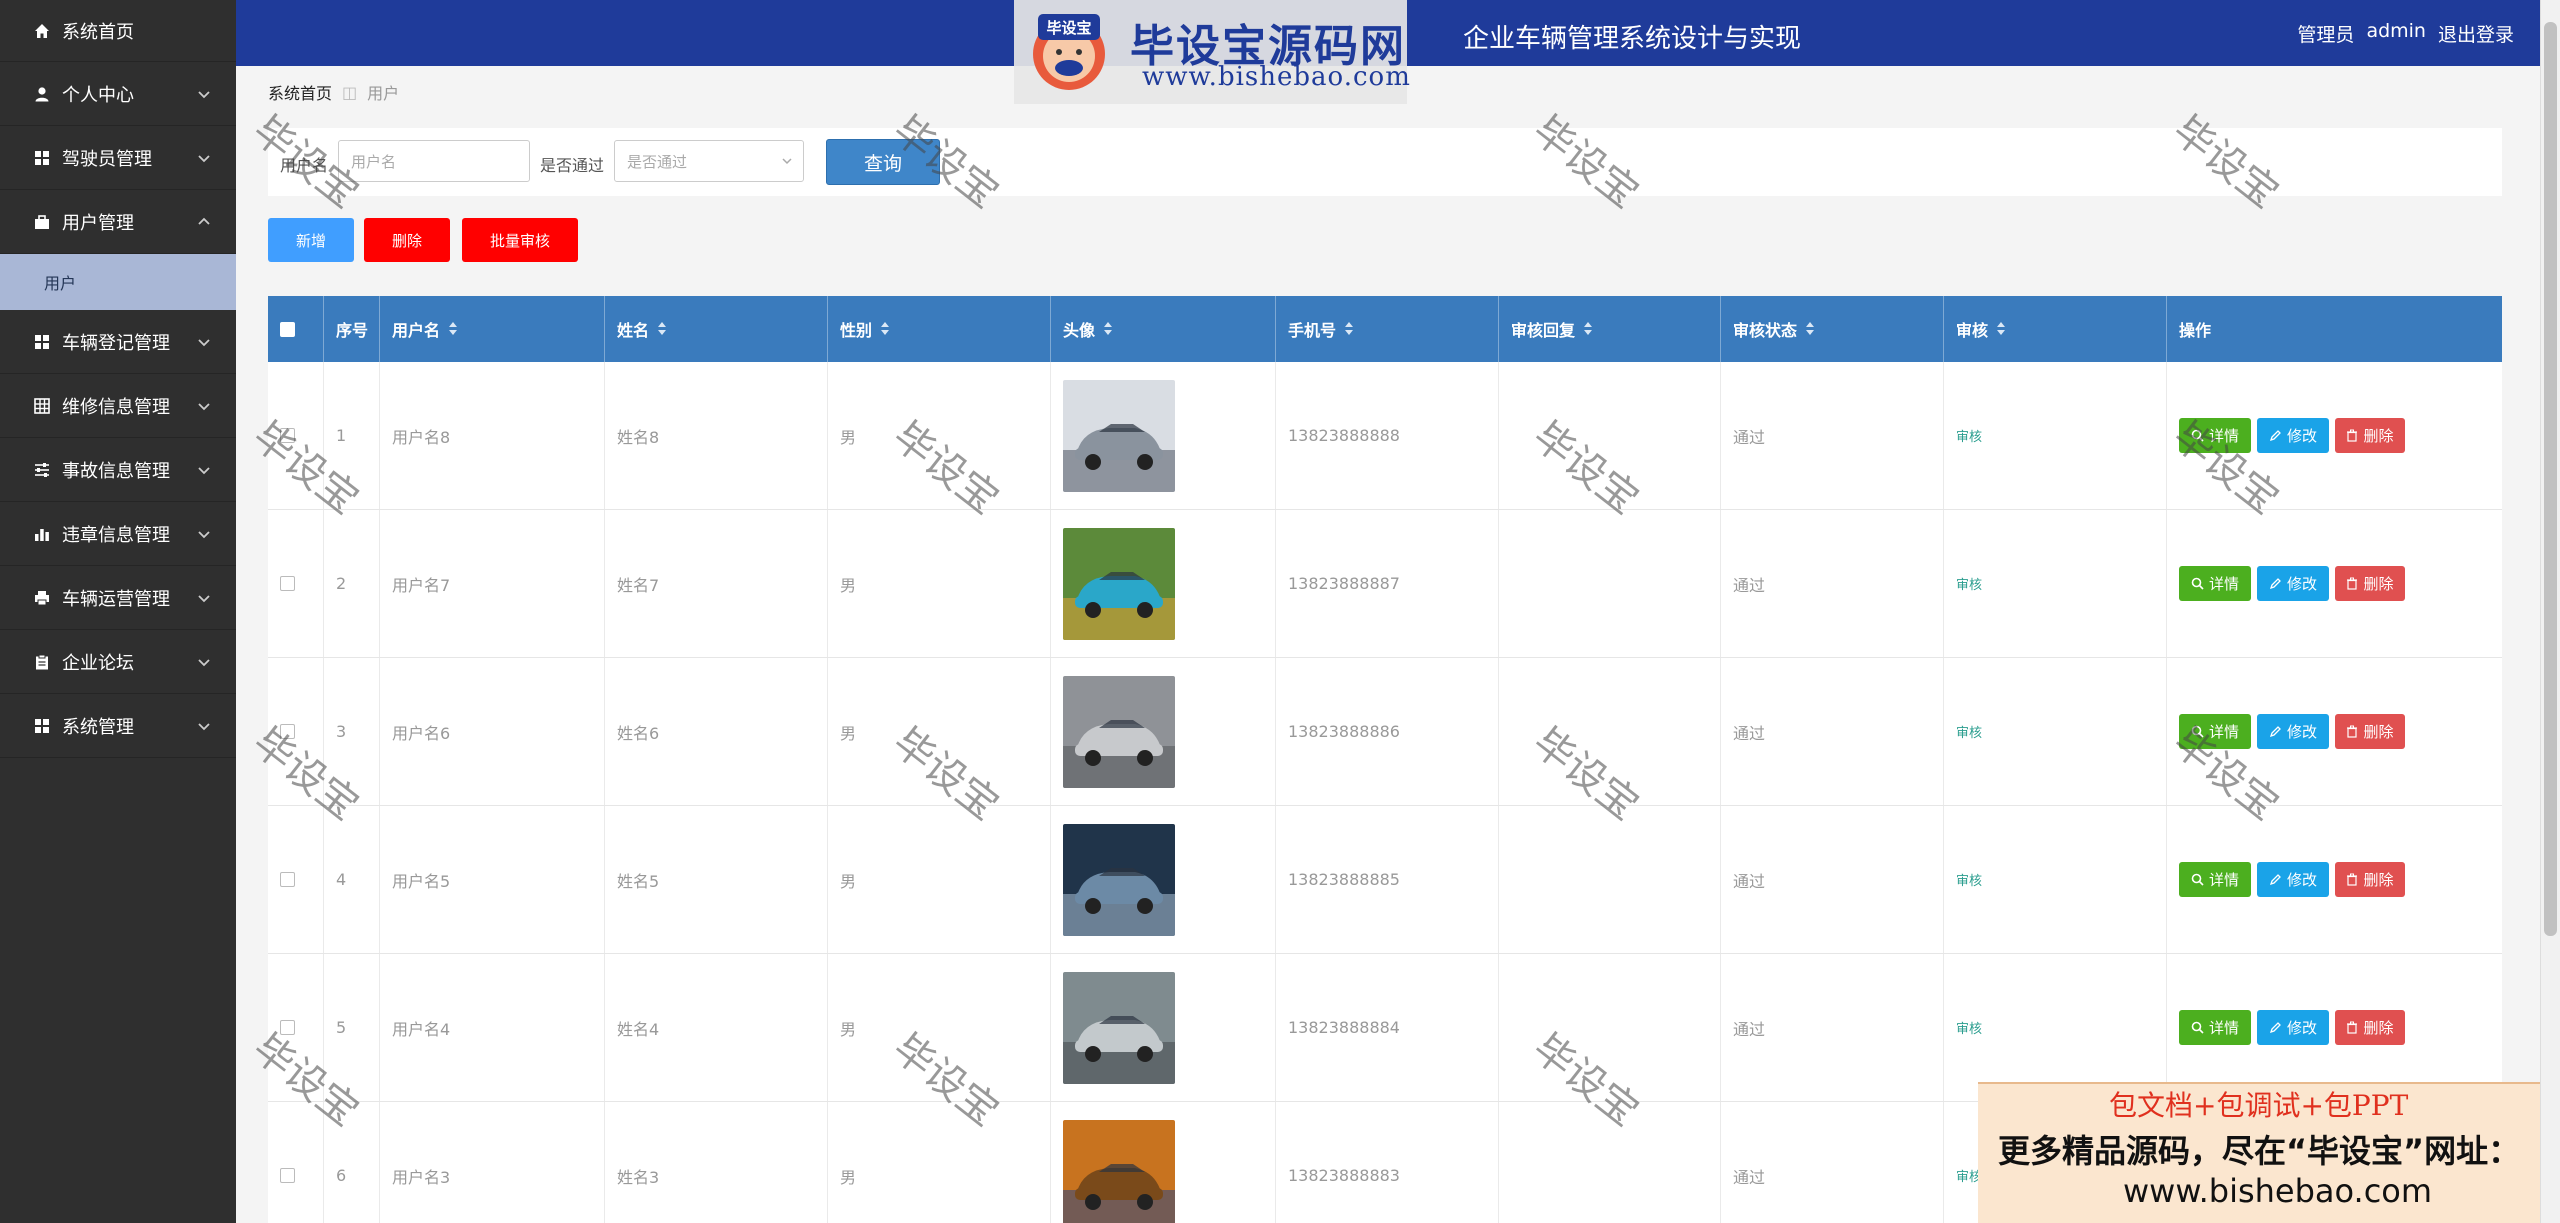 The height and width of the screenshot is (1223, 2560). I want to click on home-icon, so click(42, 31).